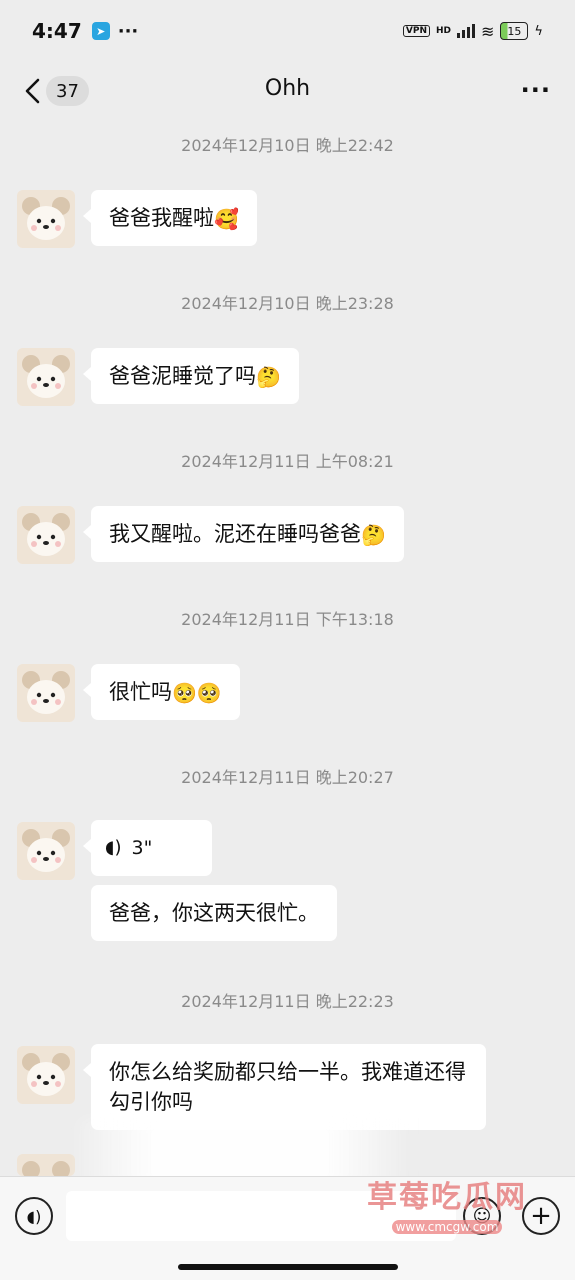 This screenshot has height=1280, width=575. I want to click on plus-icon: +, so click(541, 1216).